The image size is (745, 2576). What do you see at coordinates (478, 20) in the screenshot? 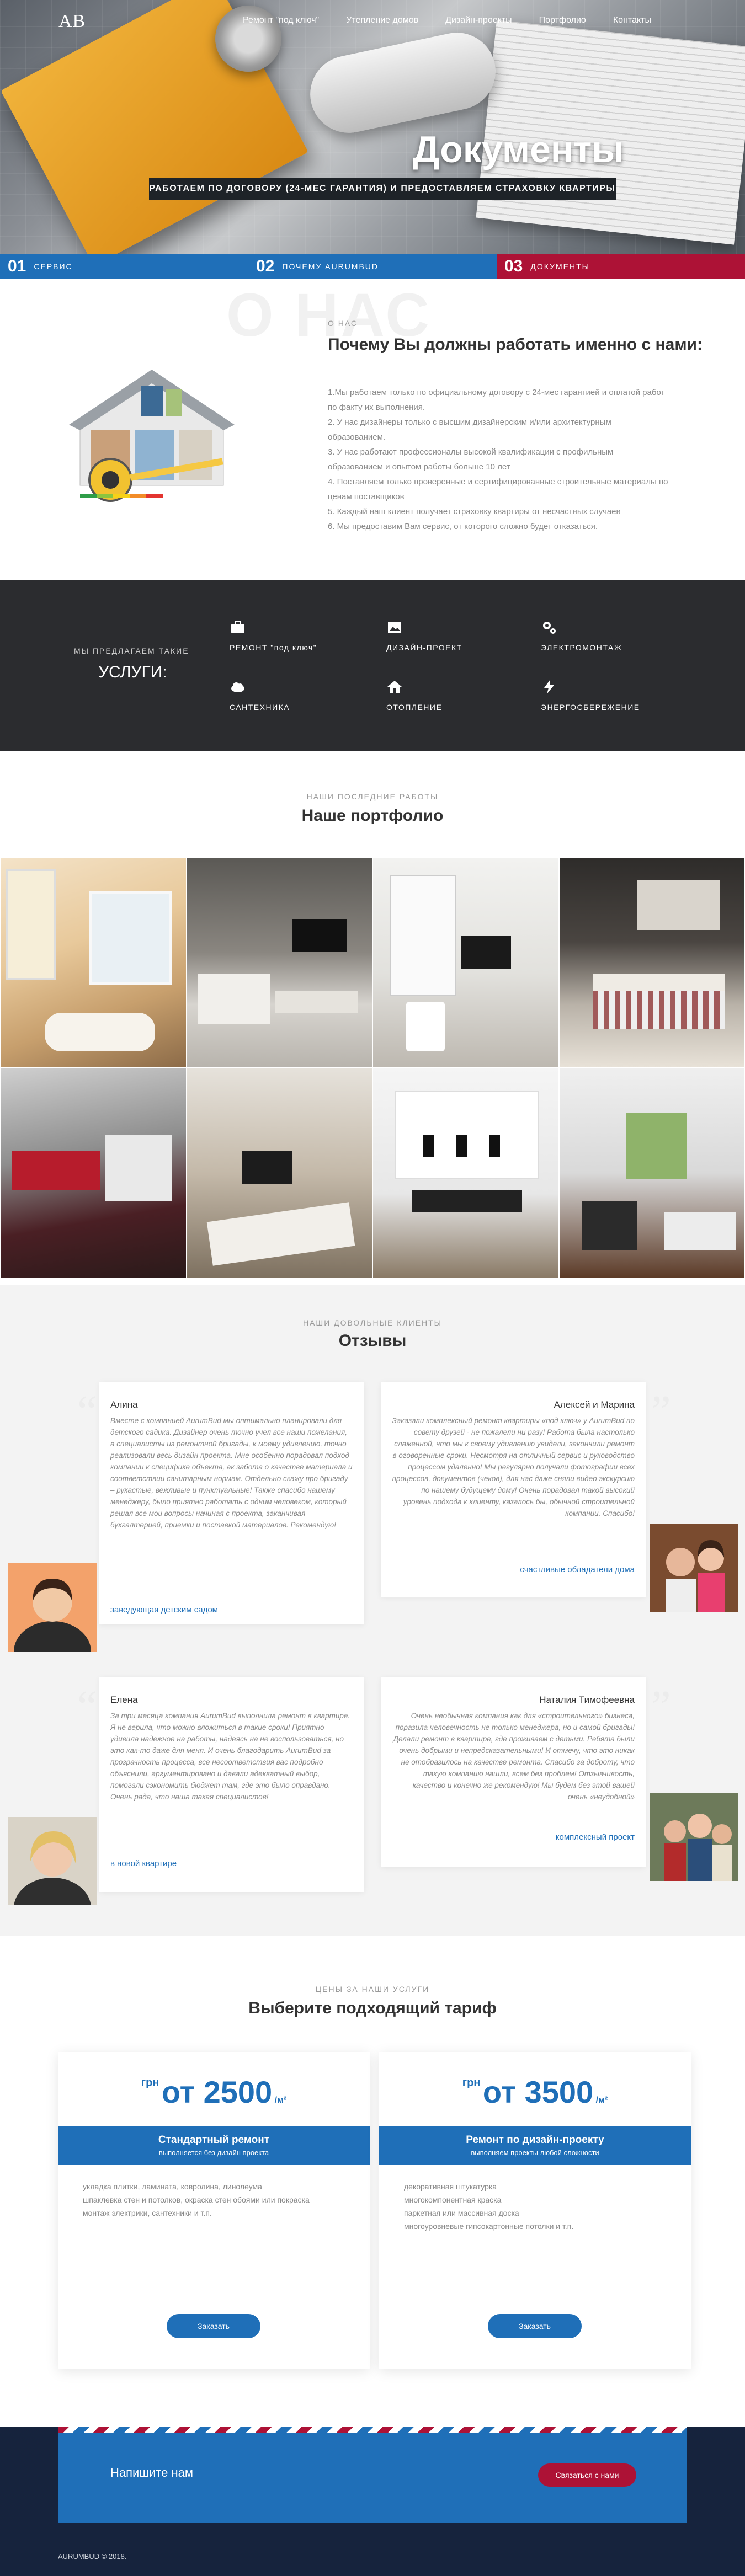
I see `nav-item-design: Дизайн-проекты` at bounding box center [478, 20].